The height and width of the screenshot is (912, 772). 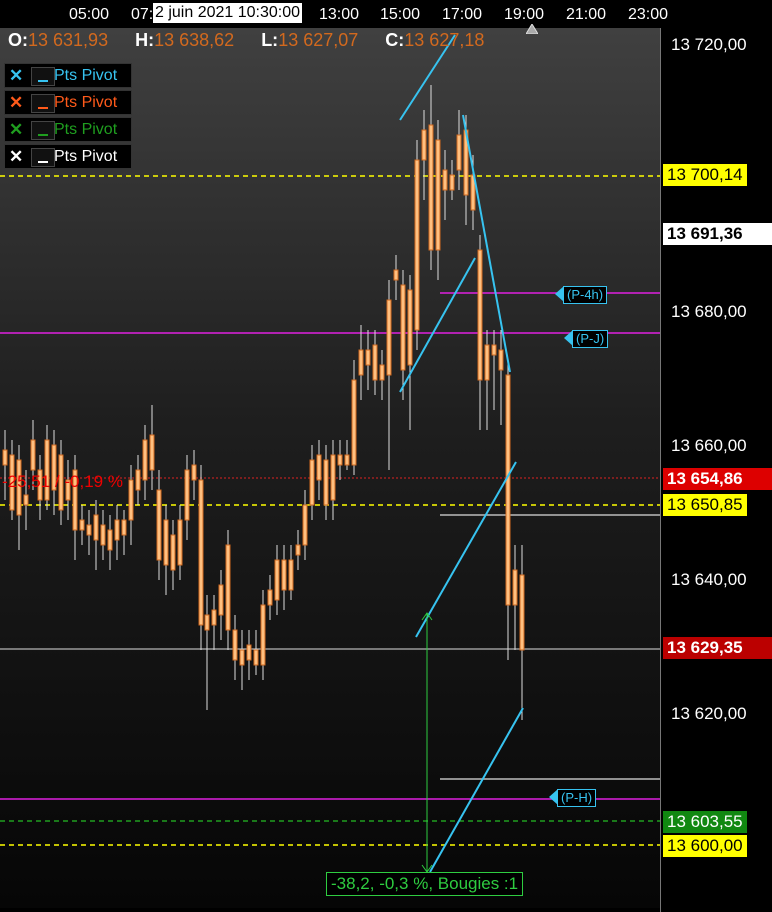 I want to click on price-tag: 13 650,85, so click(x=705, y=505).